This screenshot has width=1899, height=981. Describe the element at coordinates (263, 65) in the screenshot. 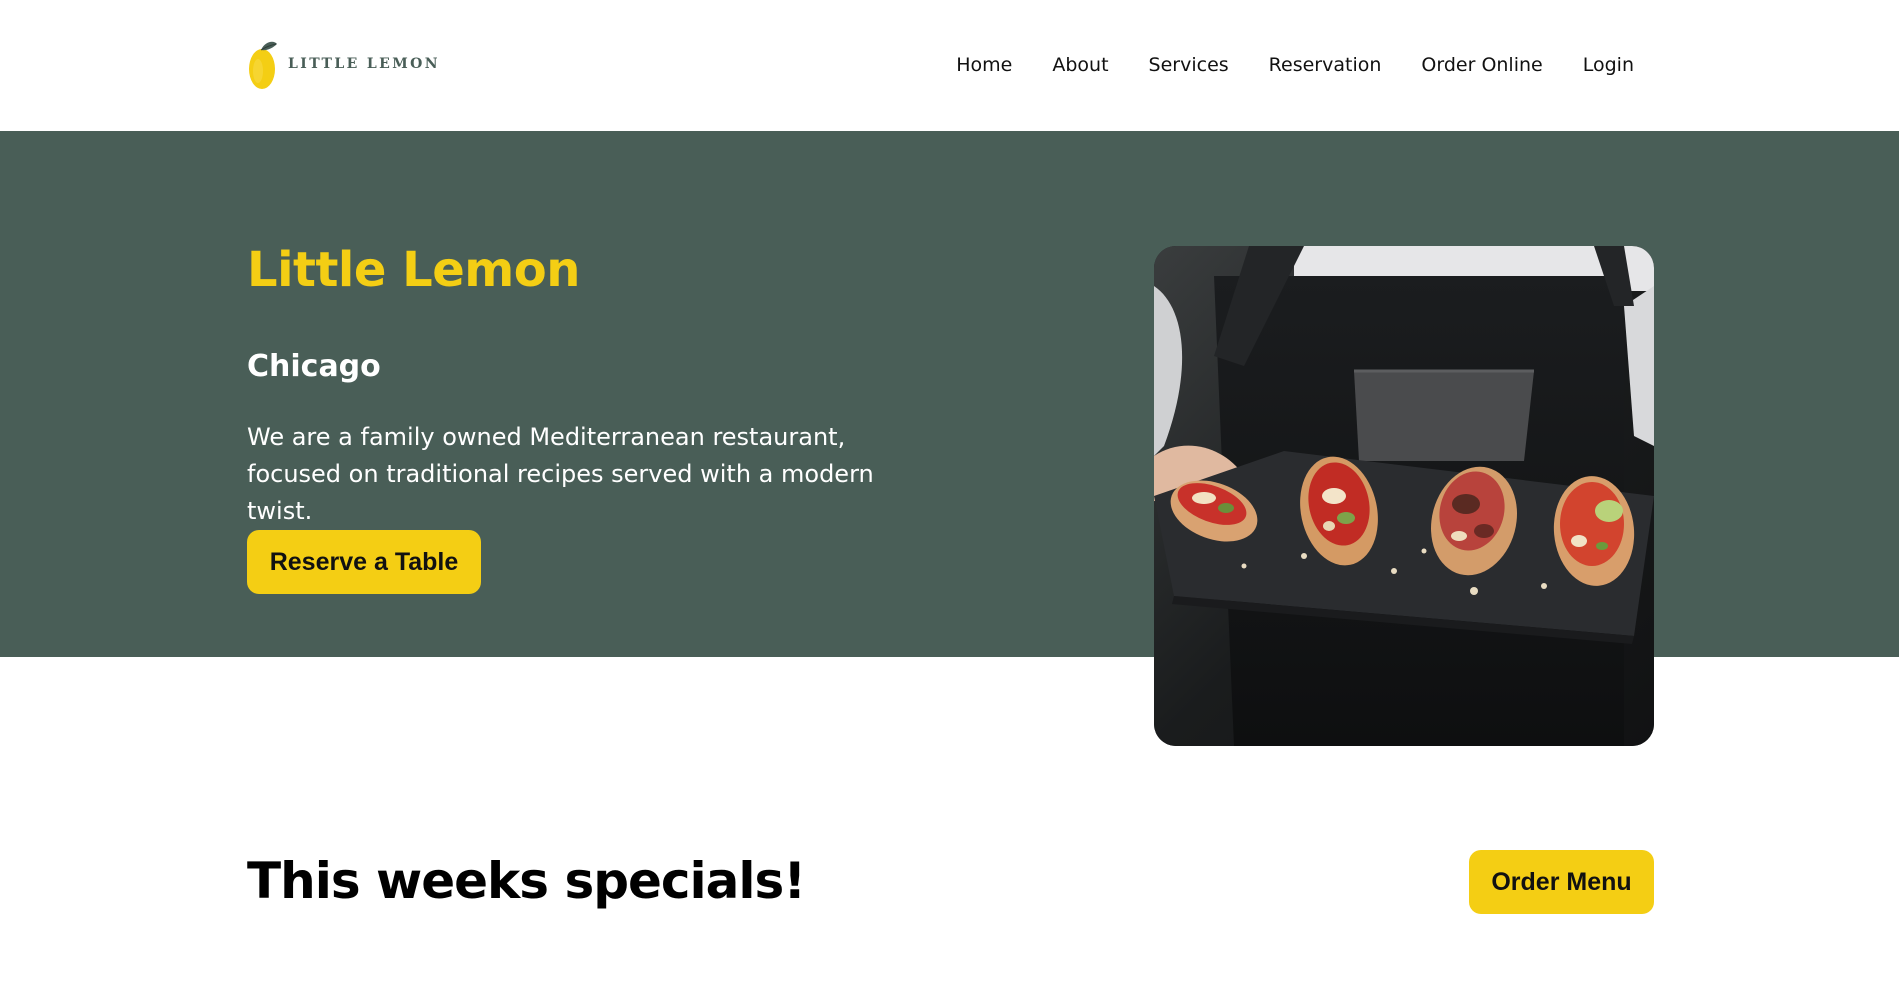

I see `lemon-logo-icon` at that location.